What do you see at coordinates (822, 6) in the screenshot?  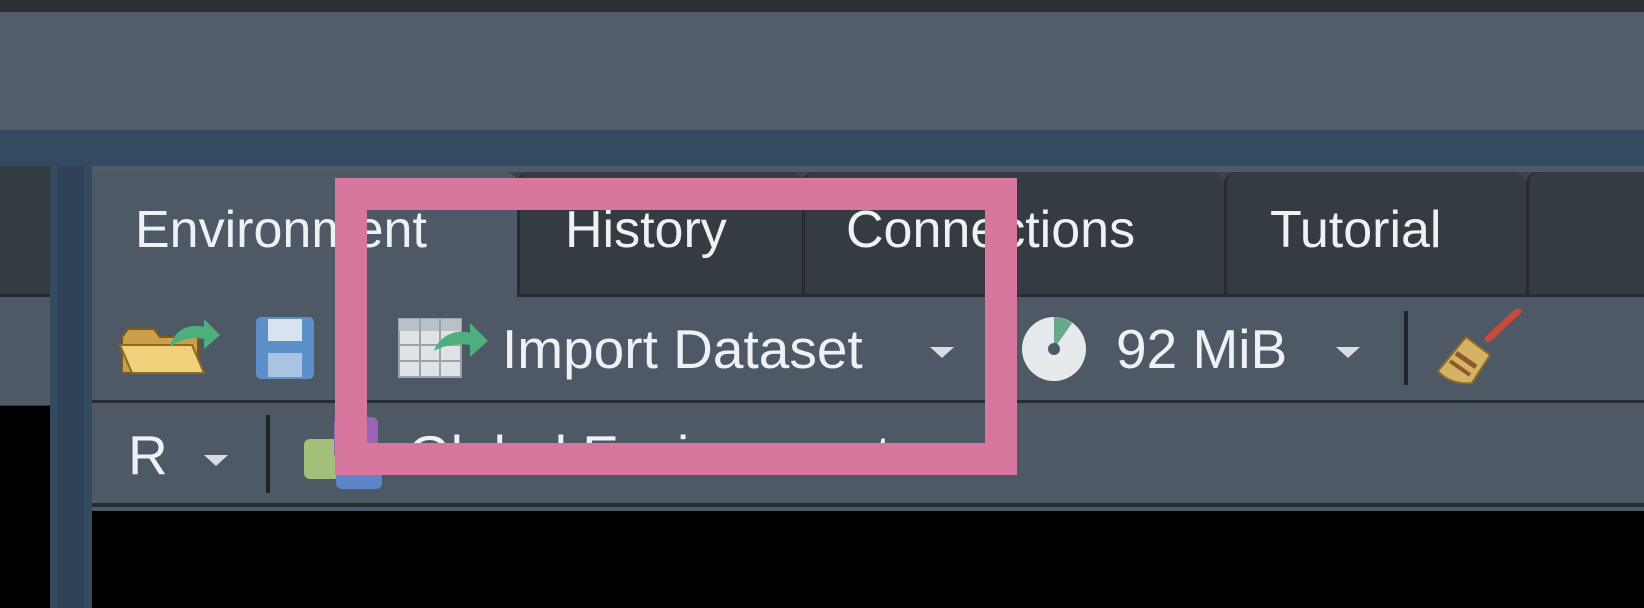 I see `window-top-edge` at bounding box center [822, 6].